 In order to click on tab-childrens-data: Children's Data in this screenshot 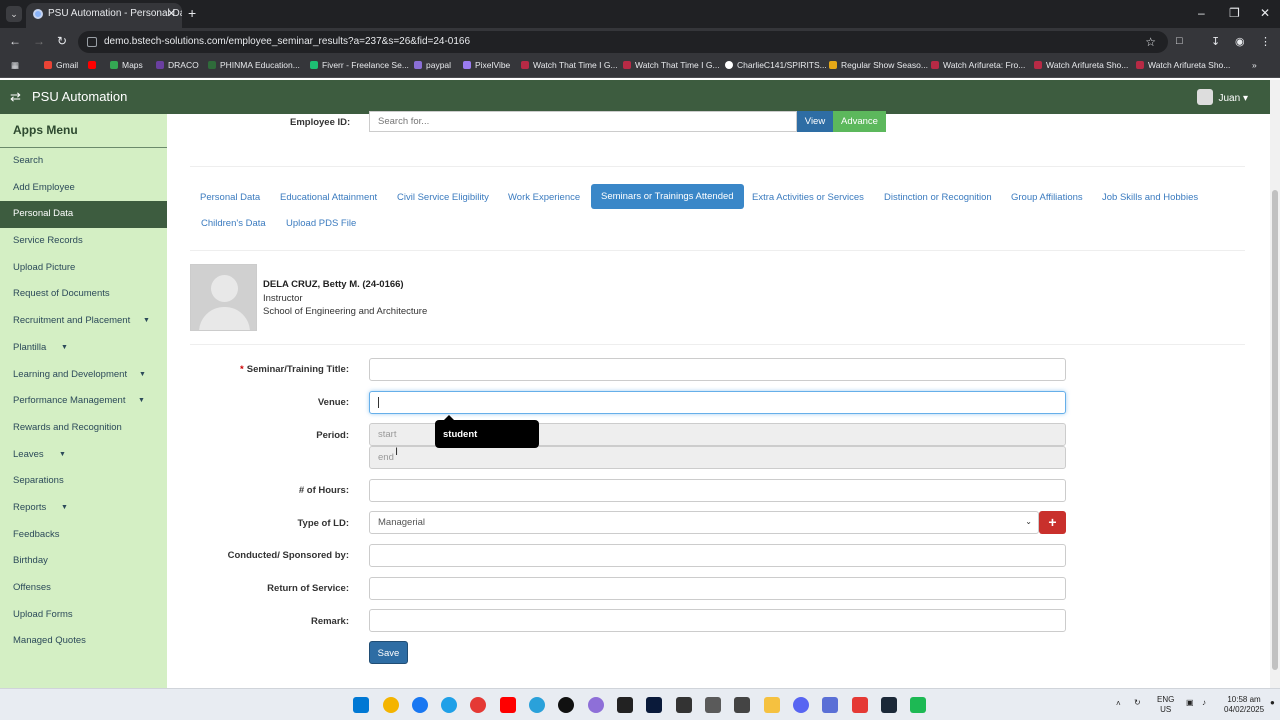, I will do `click(233, 223)`.